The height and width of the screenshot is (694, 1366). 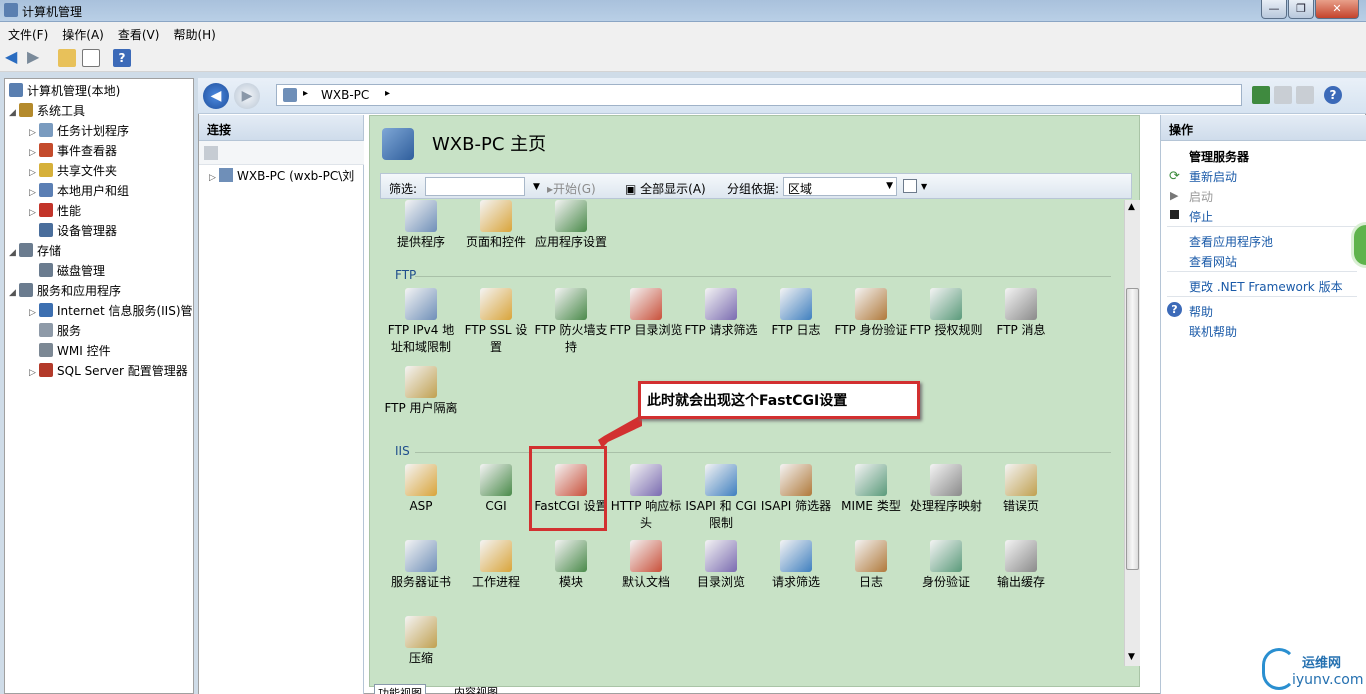 I want to click on feature-item: 错误页, so click(x=1021, y=489).